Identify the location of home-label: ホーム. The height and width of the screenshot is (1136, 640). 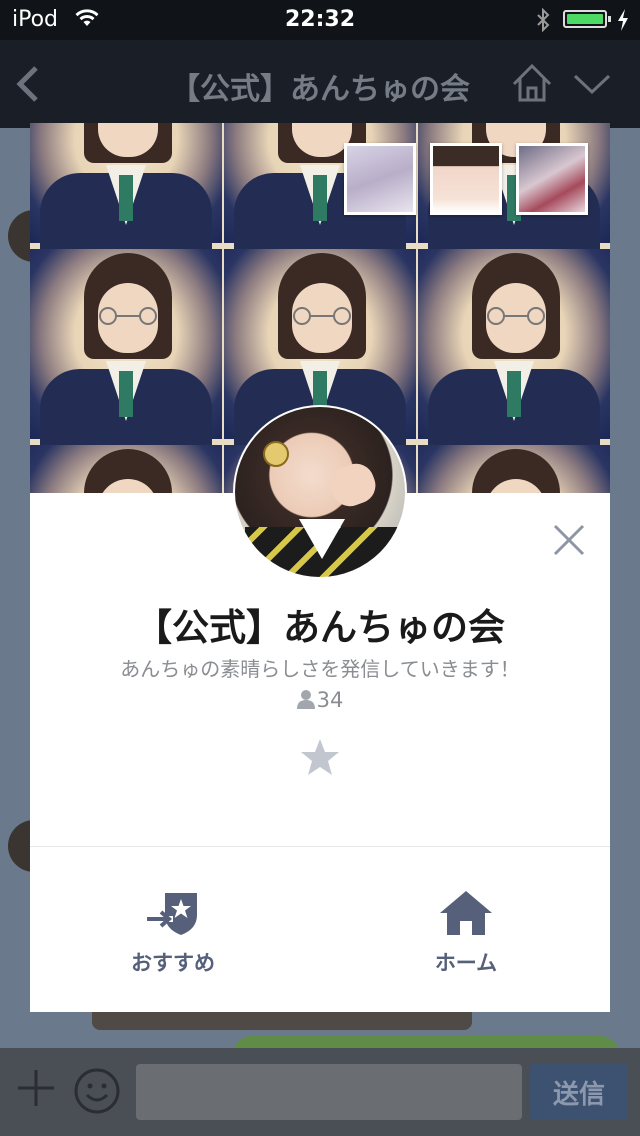
(466, 963).